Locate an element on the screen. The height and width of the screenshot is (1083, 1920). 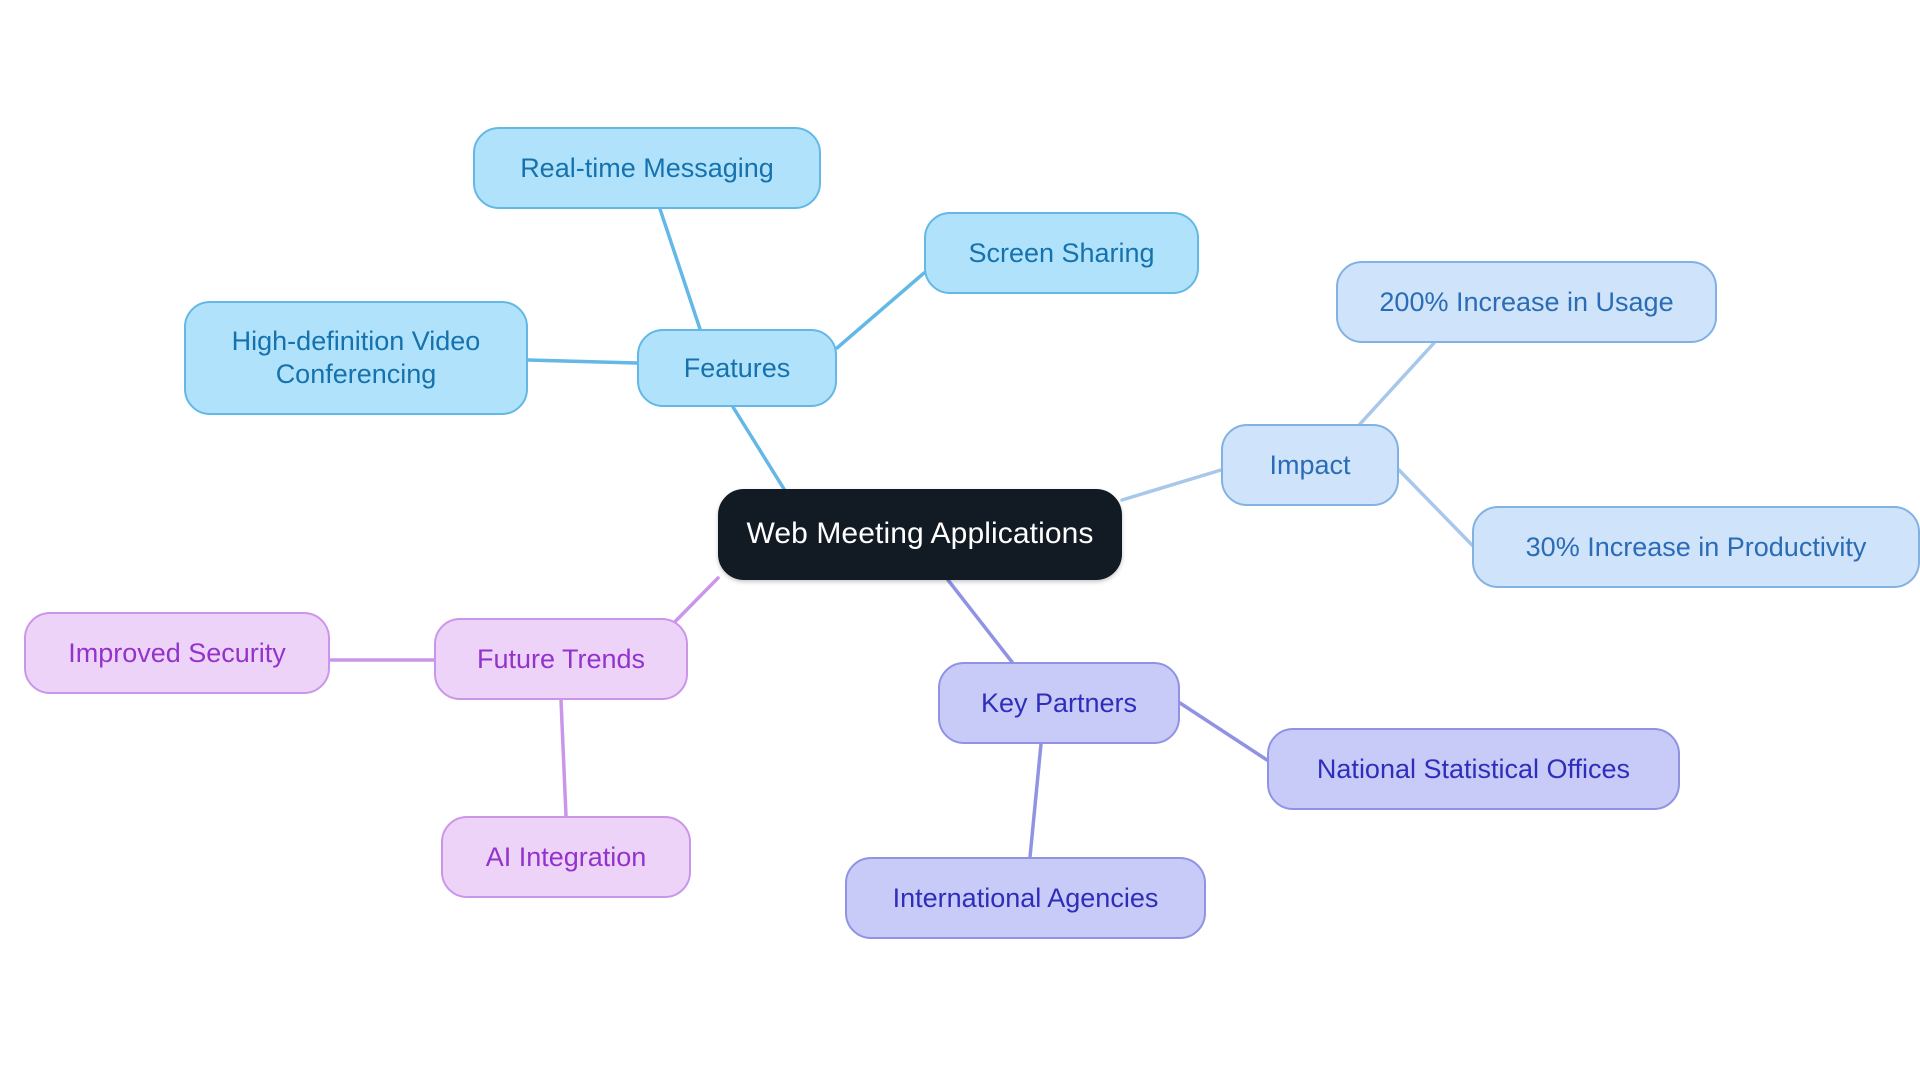
edge-root-keypartners is located at coordinates (980, 621).